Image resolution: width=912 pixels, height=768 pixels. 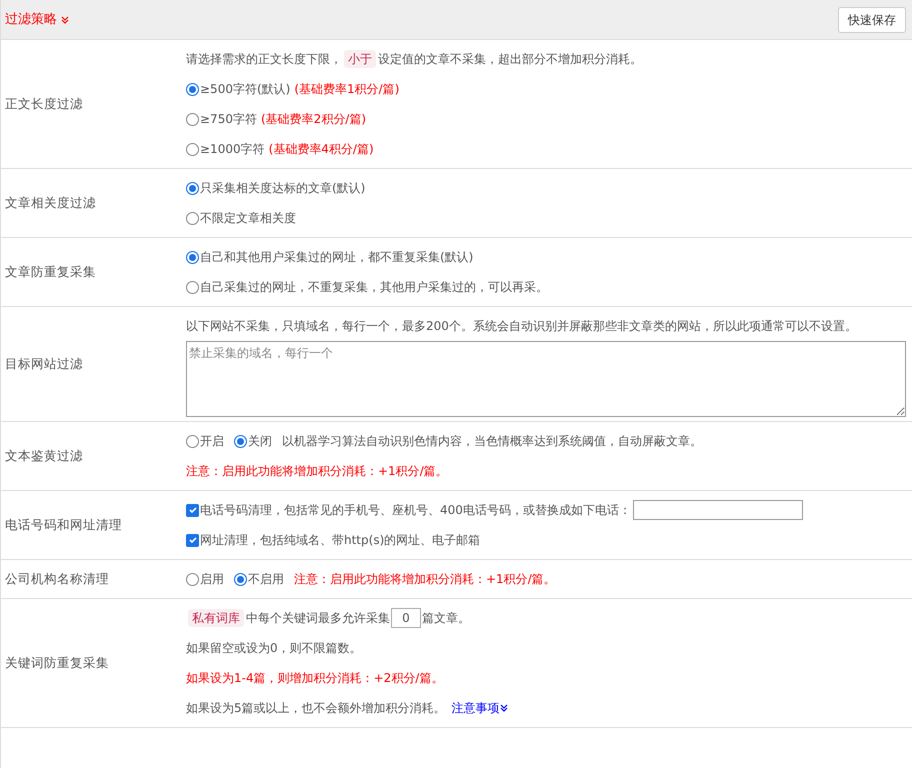 I want to click on description-text: 中每个关键词最多允许采集, so click(x=318, y=618).